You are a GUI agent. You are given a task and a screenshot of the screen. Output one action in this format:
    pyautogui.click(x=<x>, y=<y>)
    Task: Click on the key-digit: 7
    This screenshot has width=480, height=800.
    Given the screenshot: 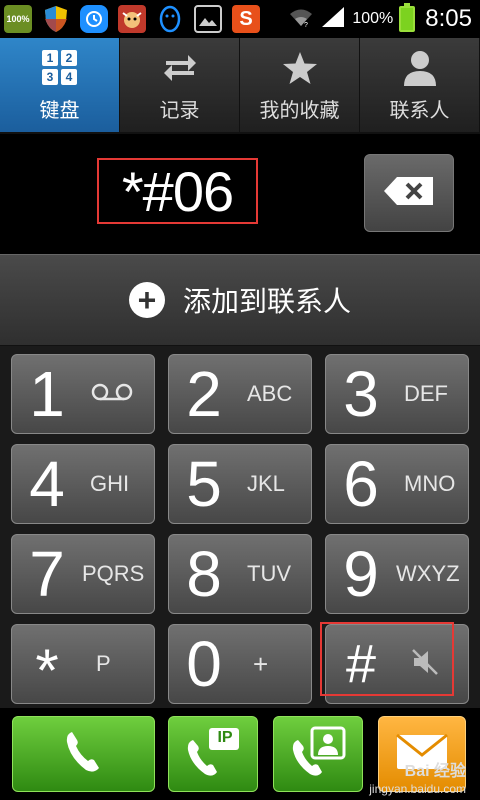 What is the action you would take?
    pyautogui.click(x=47, y=574)
    